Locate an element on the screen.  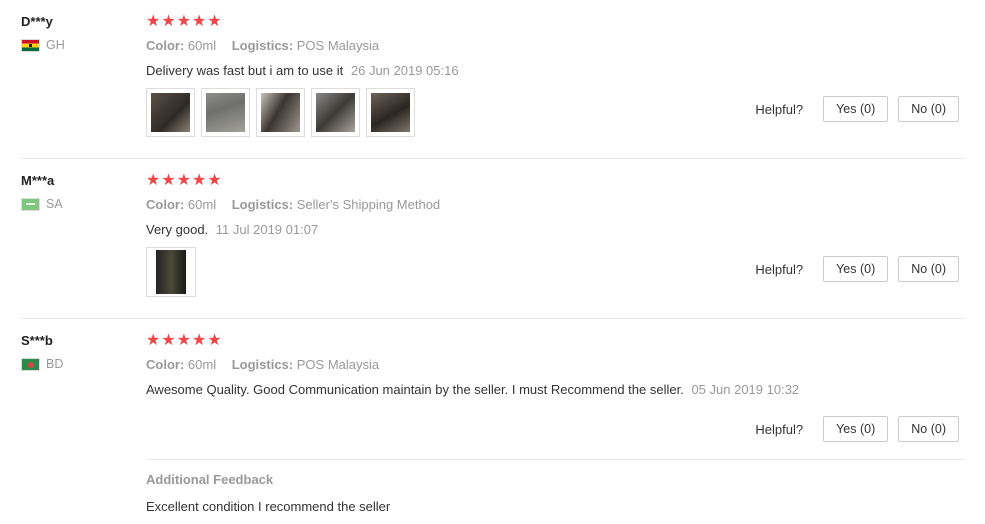
bangladesh-flag-icon is located at coordinates (30, 364).